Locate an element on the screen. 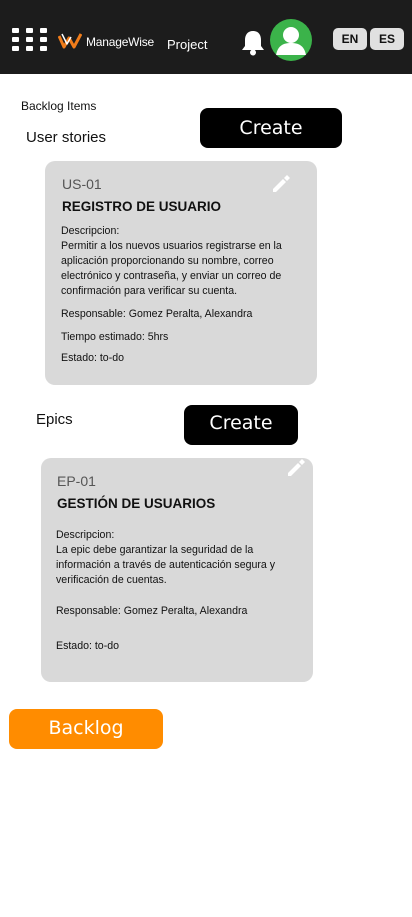 This screenshot has height=917, width=412. apps-grid-icon is located at coordinates (30, 39).